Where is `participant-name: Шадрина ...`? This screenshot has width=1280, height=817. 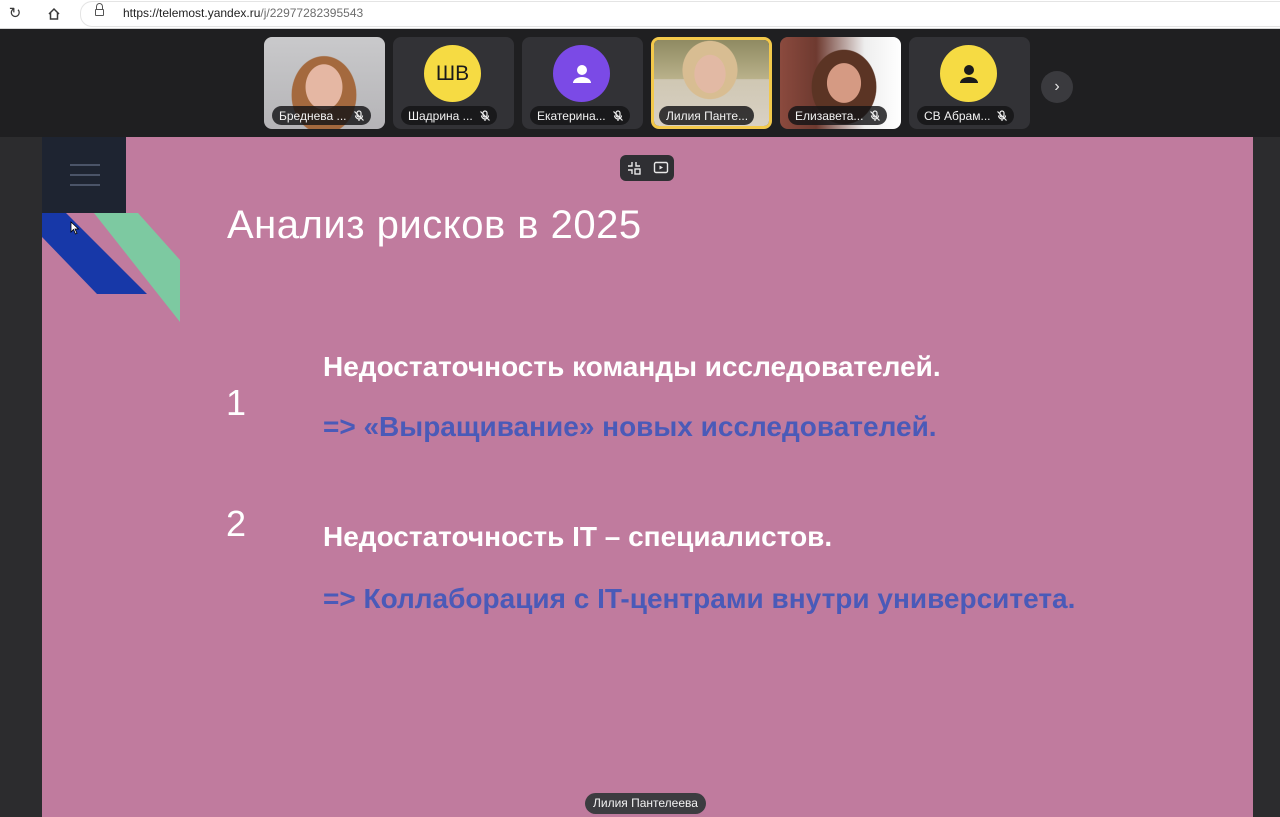
participant-name: Шадрина ... is located at coordinates (440, 115).